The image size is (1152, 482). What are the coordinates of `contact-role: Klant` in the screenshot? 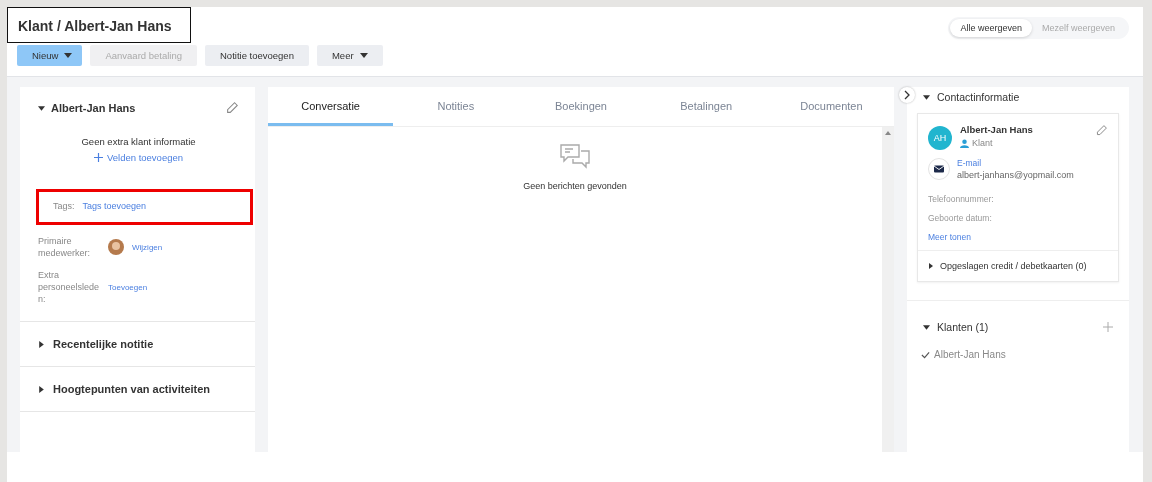 It's located at (982, 143).